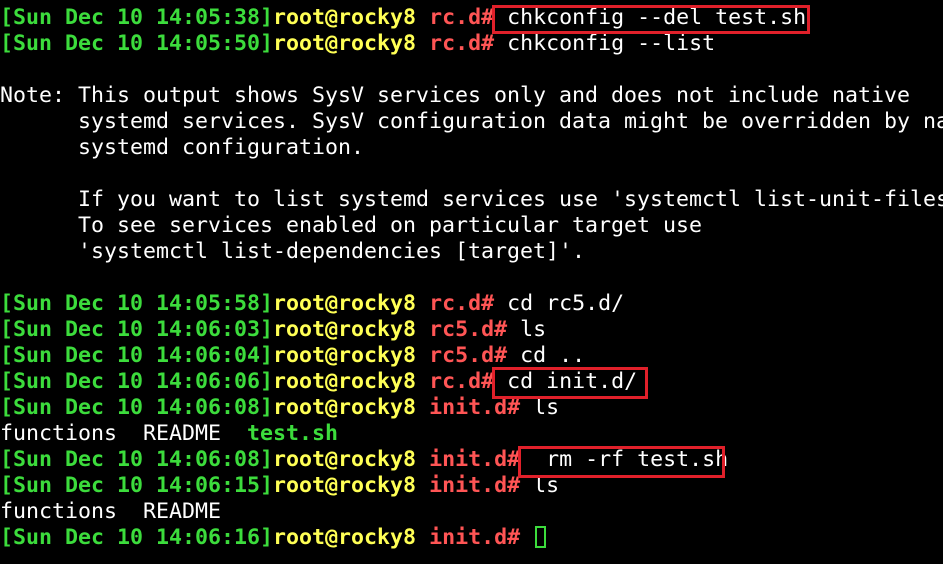 The width and height of the screenshot is (943, 564). I want to click on ls-output-line: functions README test.sh, so click(471, 434).